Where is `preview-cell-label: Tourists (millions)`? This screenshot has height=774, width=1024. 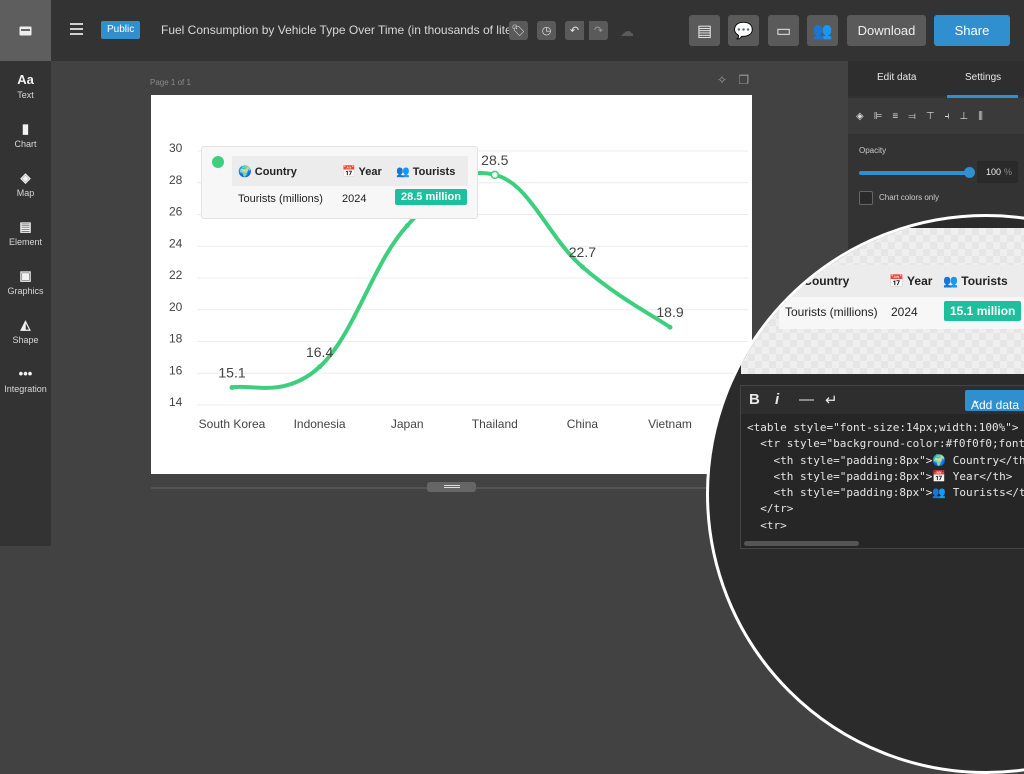 preview-cell-label: Tourists (millions) is located at coordinates (831, 312).